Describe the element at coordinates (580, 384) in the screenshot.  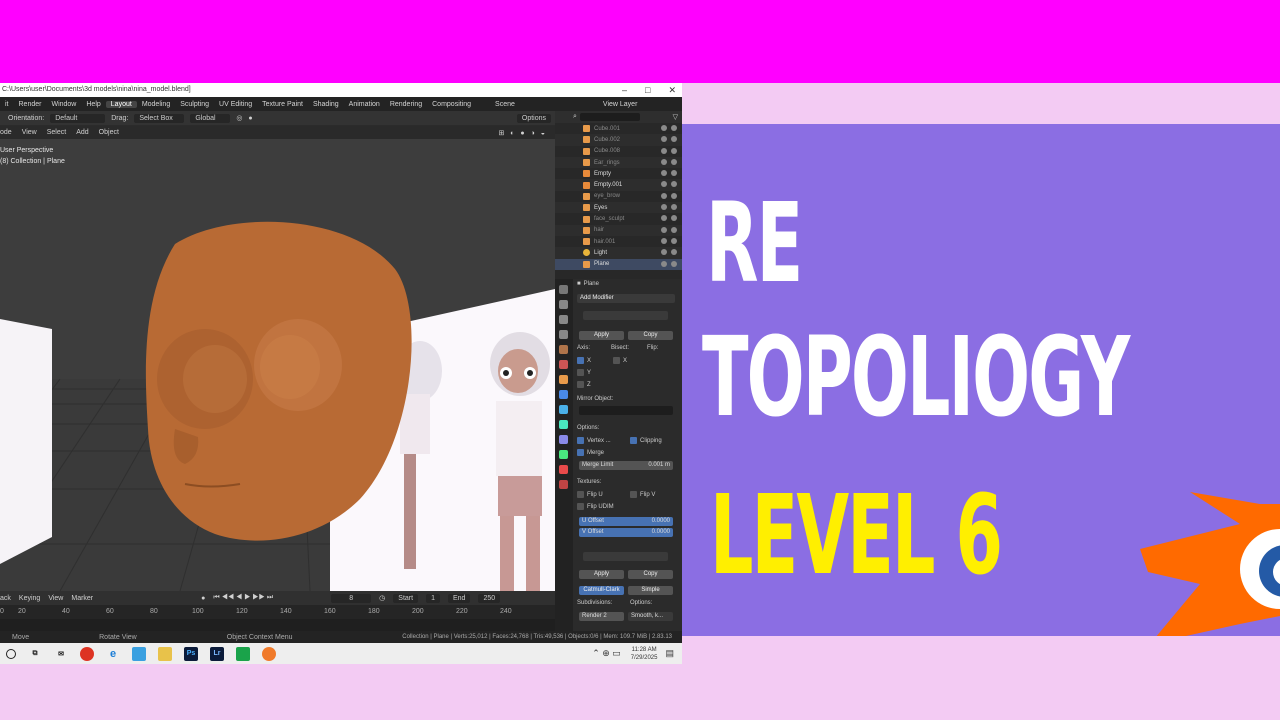
I see `axis-z-checkbox` at that location.